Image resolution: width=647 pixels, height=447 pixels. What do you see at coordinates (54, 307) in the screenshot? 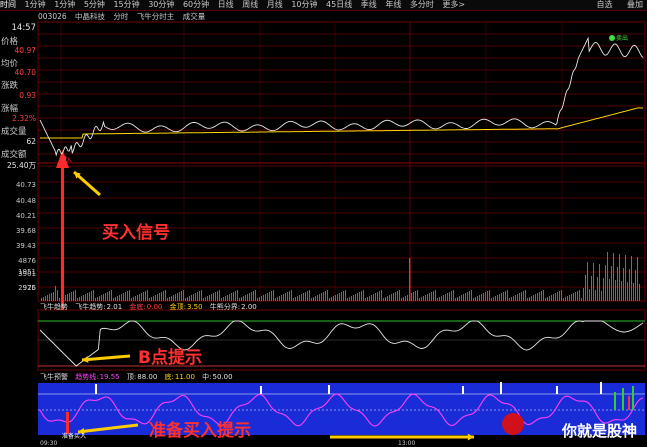
I see `indicator1-name: 飞牛趋势` at bounding box center [54, 307].